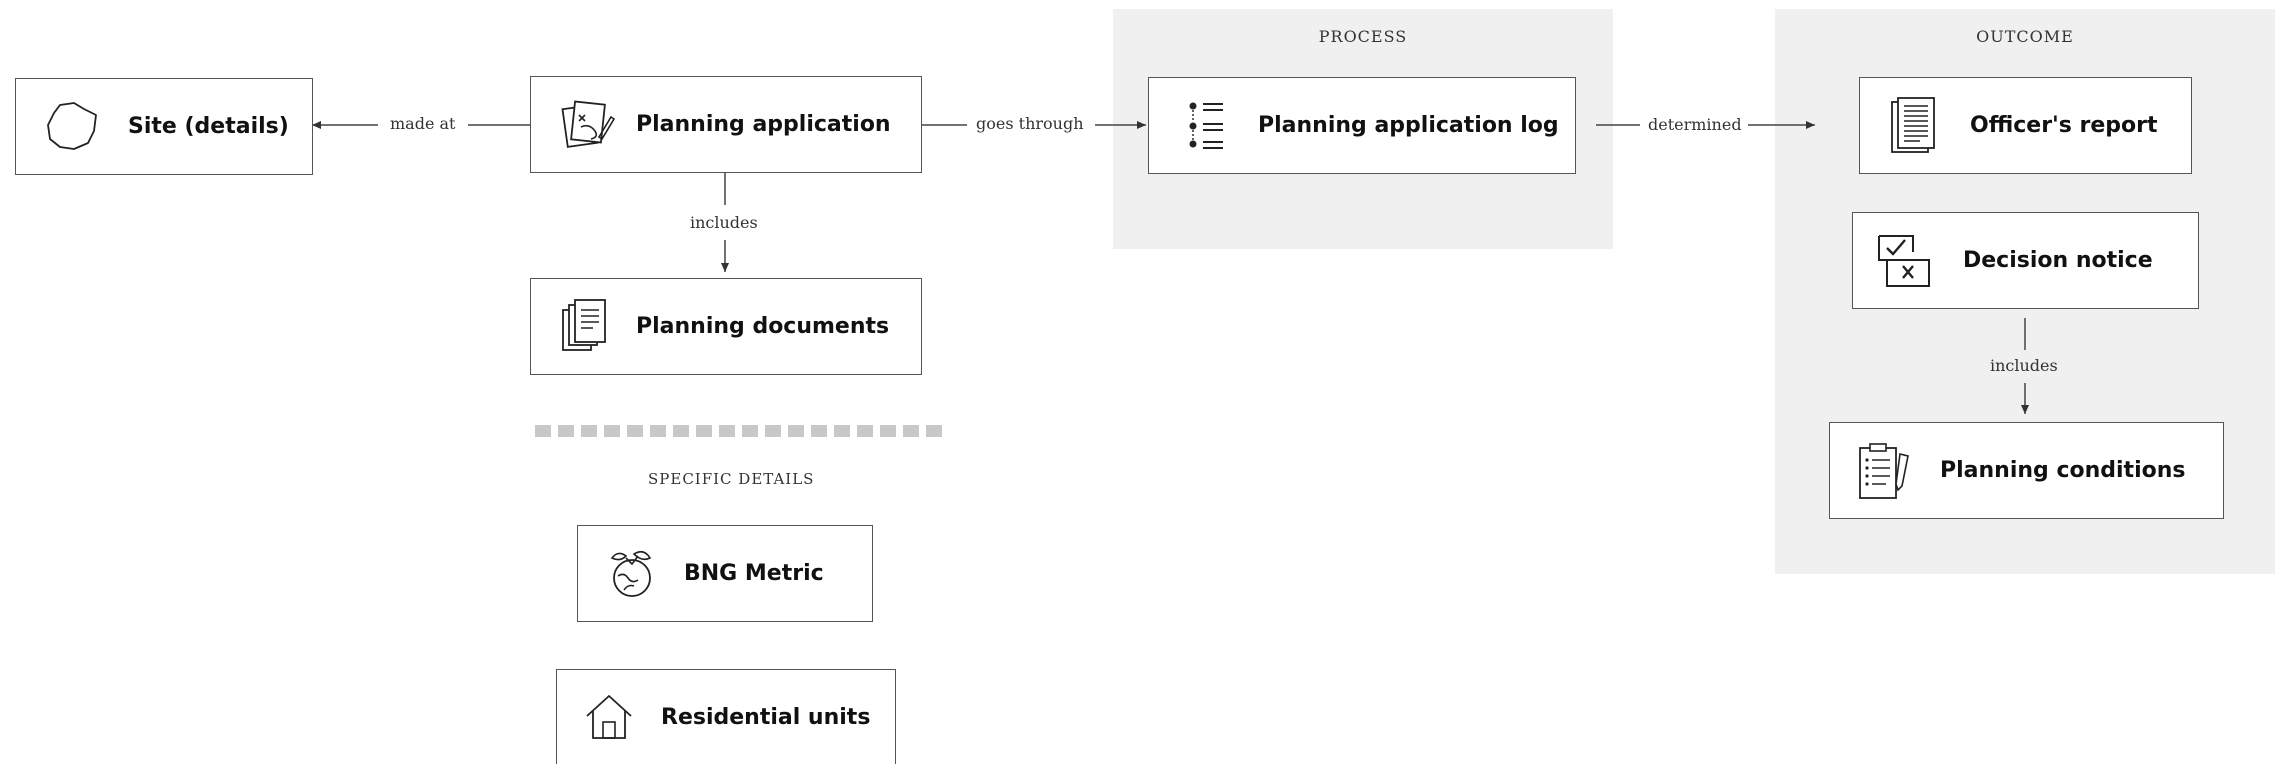 The width and height of the screenshot is (2285, 764). What do you see at coordinates (2064, 125) in the screenshot?
I see `node-officers-report-label: Officer's report` at bounding box center [2064, 125].